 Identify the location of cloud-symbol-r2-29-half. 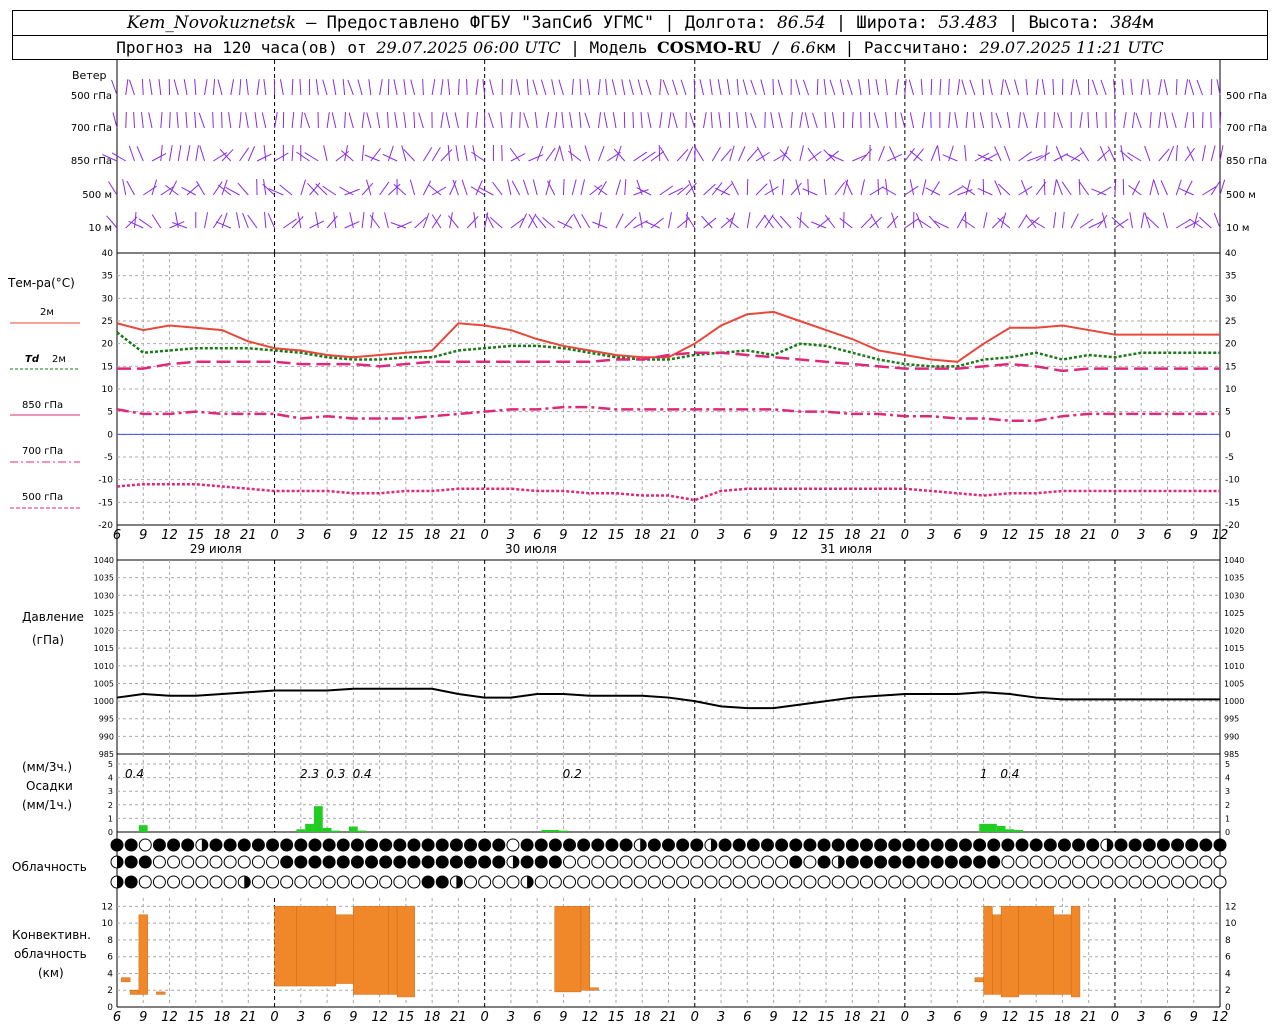
(530, 882).